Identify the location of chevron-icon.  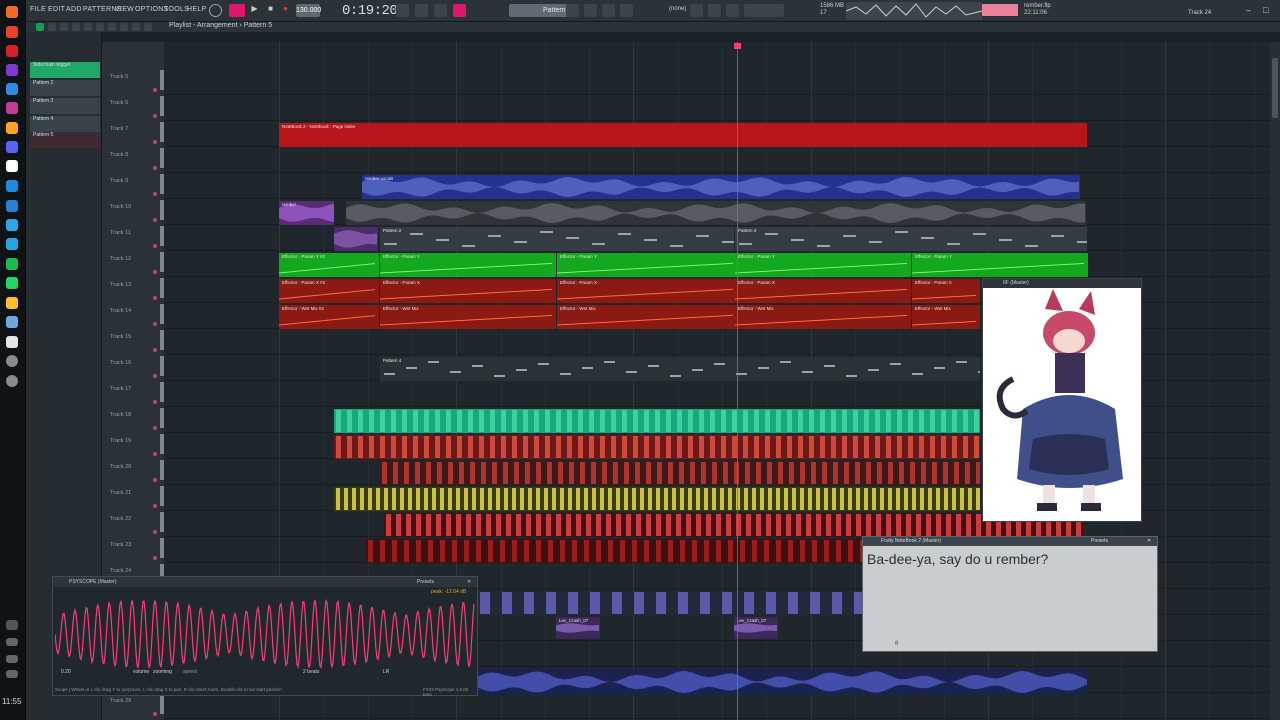
(12, 625).